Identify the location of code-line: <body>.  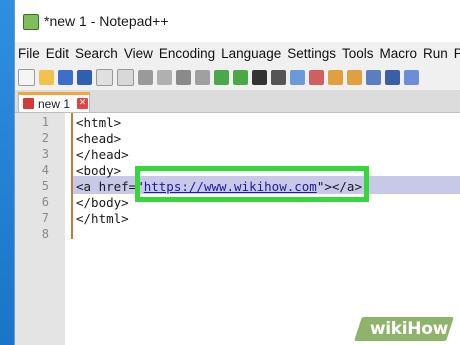
(99, 170).